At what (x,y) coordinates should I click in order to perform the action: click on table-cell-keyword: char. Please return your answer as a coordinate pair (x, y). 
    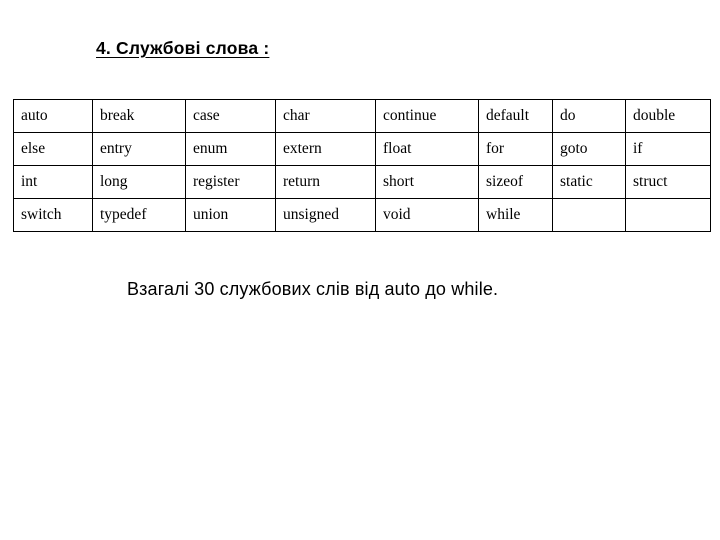
    Looking at the image, I should click on (325, 116).